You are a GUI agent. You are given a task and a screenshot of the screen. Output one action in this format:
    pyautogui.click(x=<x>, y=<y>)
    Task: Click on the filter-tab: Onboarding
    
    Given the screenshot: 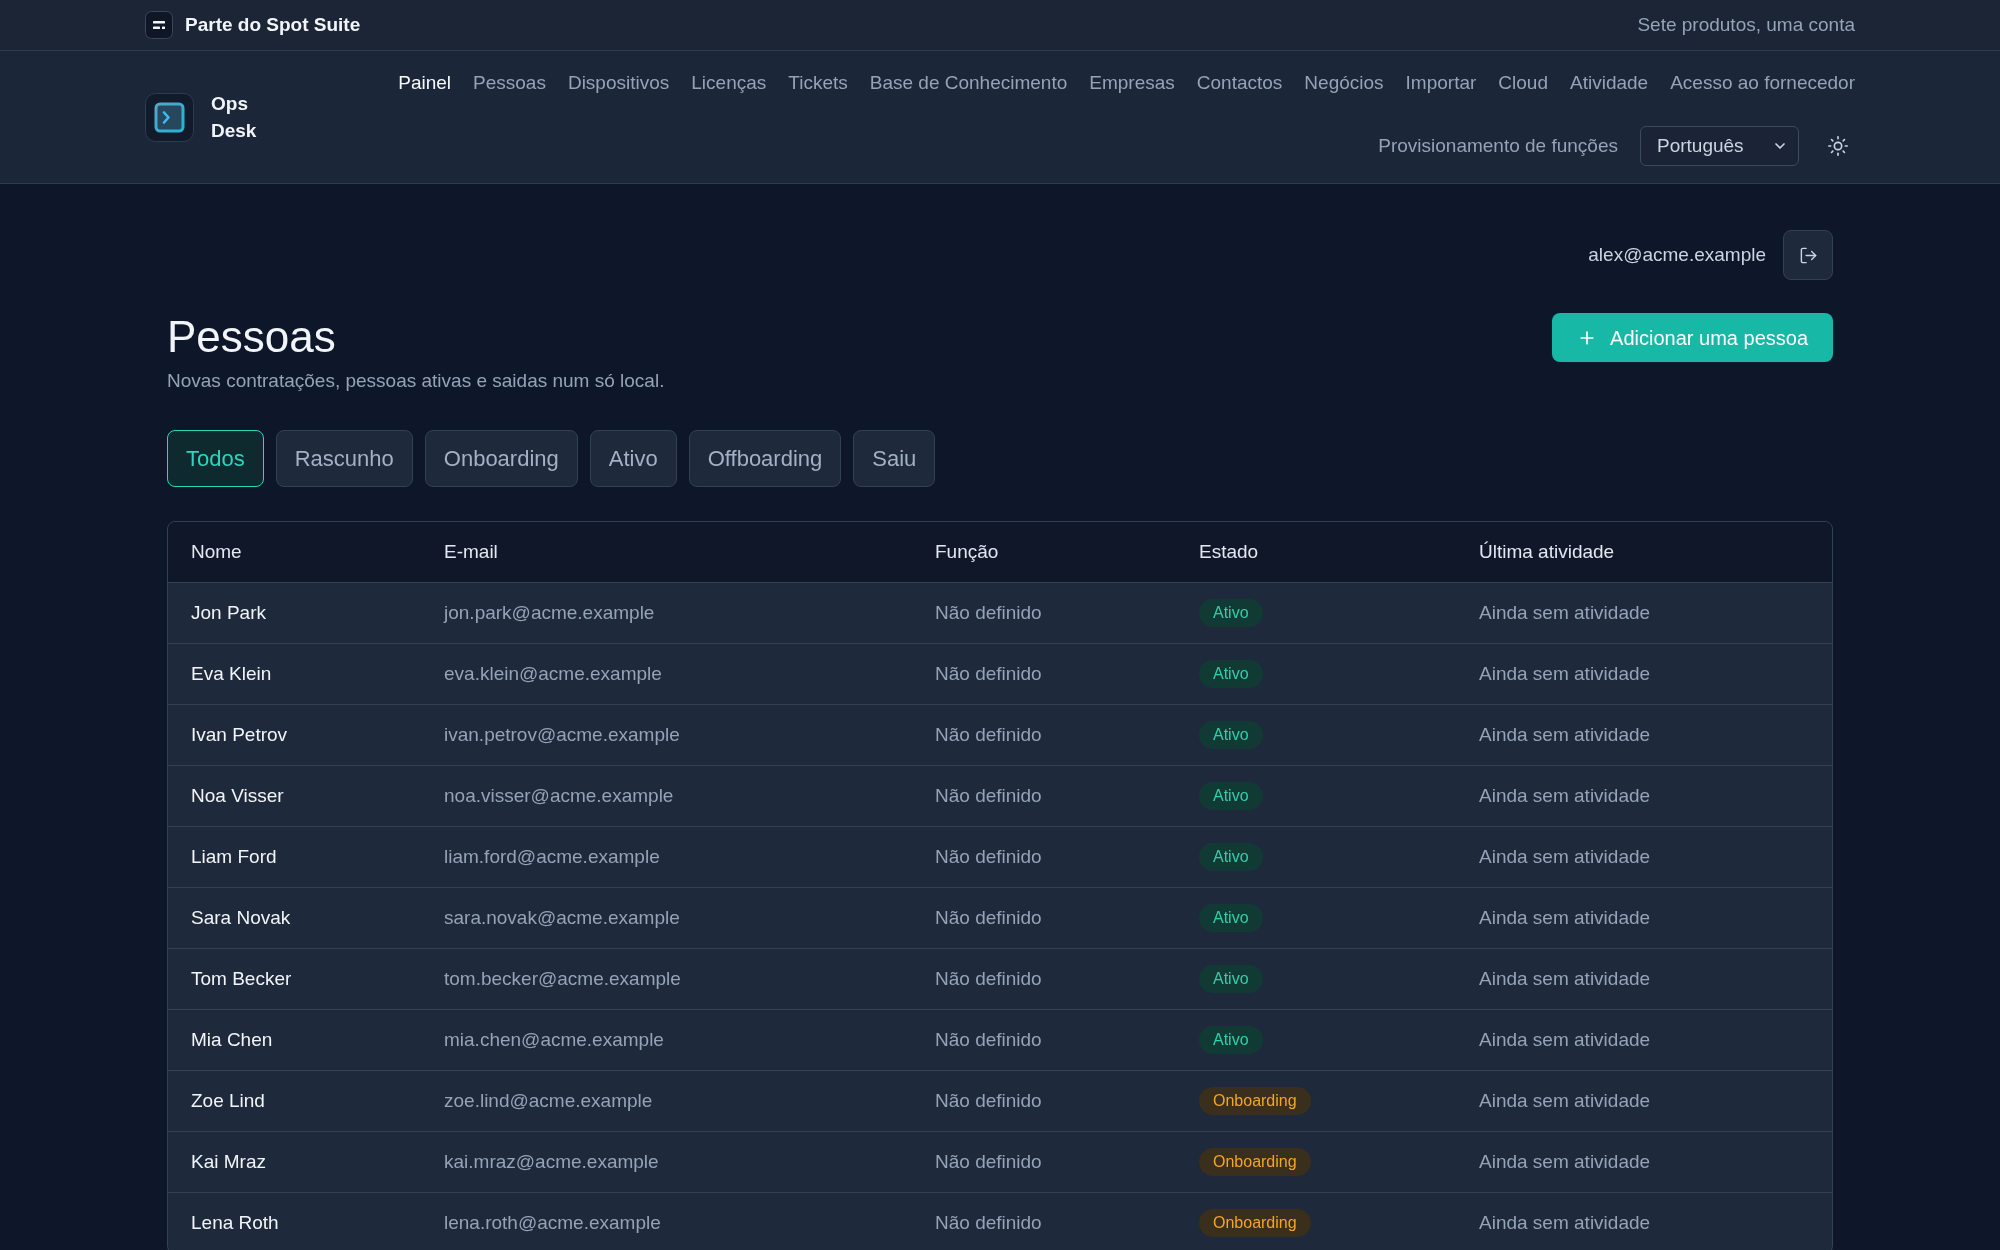 What is the action you would take?
    pyautogui.click(x=501, y=458)
    